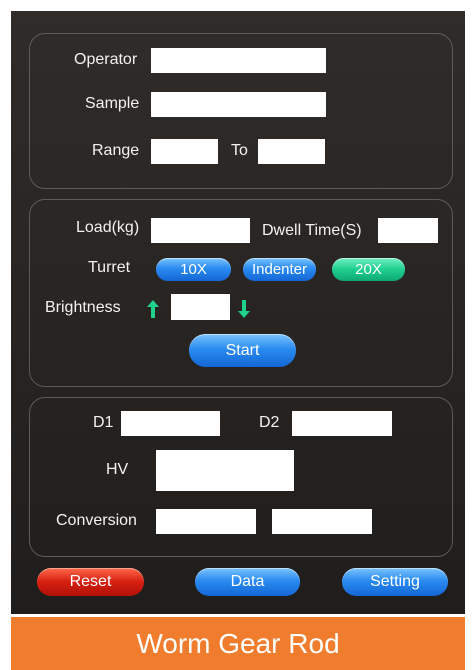  Describe the element at coordinates (238, 643) in the screenshot. I see `product-title-banner: Worm Gear Rod` at that location.